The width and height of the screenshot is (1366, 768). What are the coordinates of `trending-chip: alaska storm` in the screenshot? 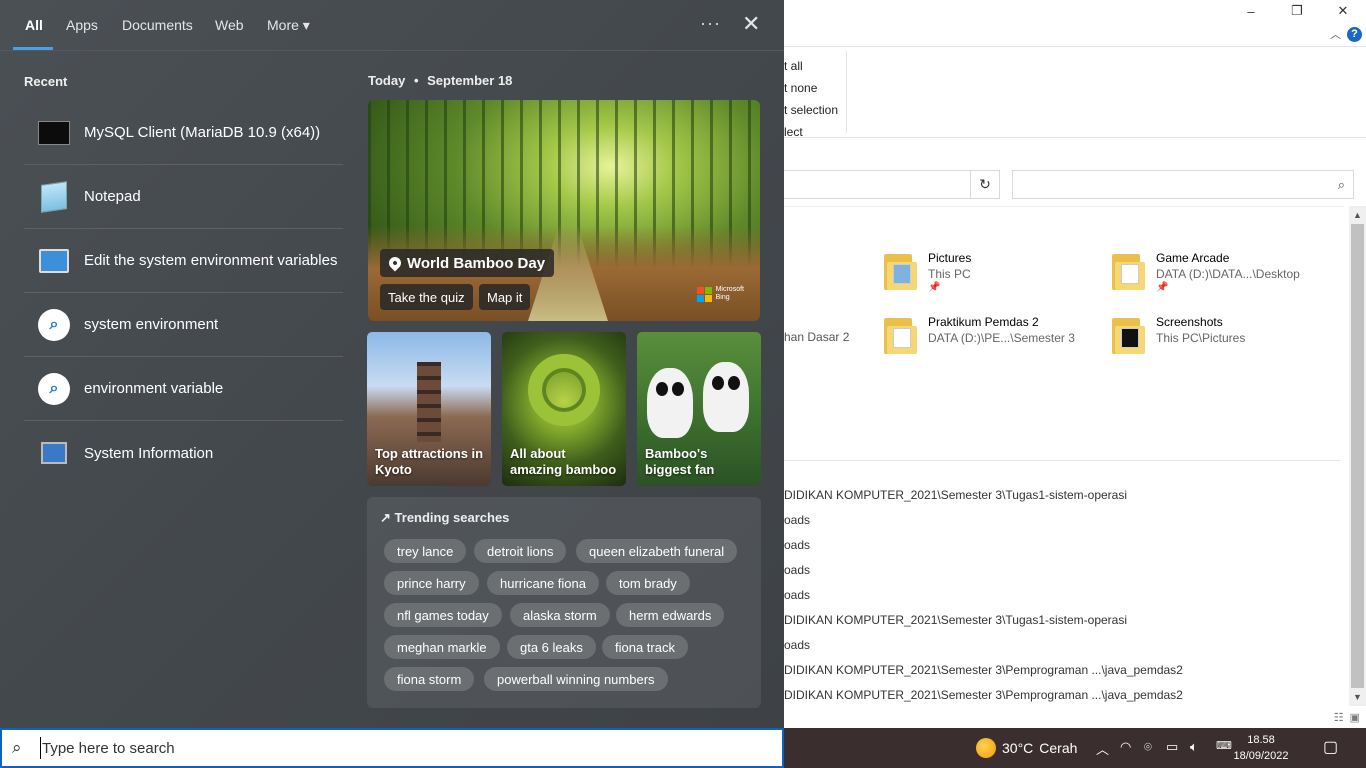 It's located at (560, 615).